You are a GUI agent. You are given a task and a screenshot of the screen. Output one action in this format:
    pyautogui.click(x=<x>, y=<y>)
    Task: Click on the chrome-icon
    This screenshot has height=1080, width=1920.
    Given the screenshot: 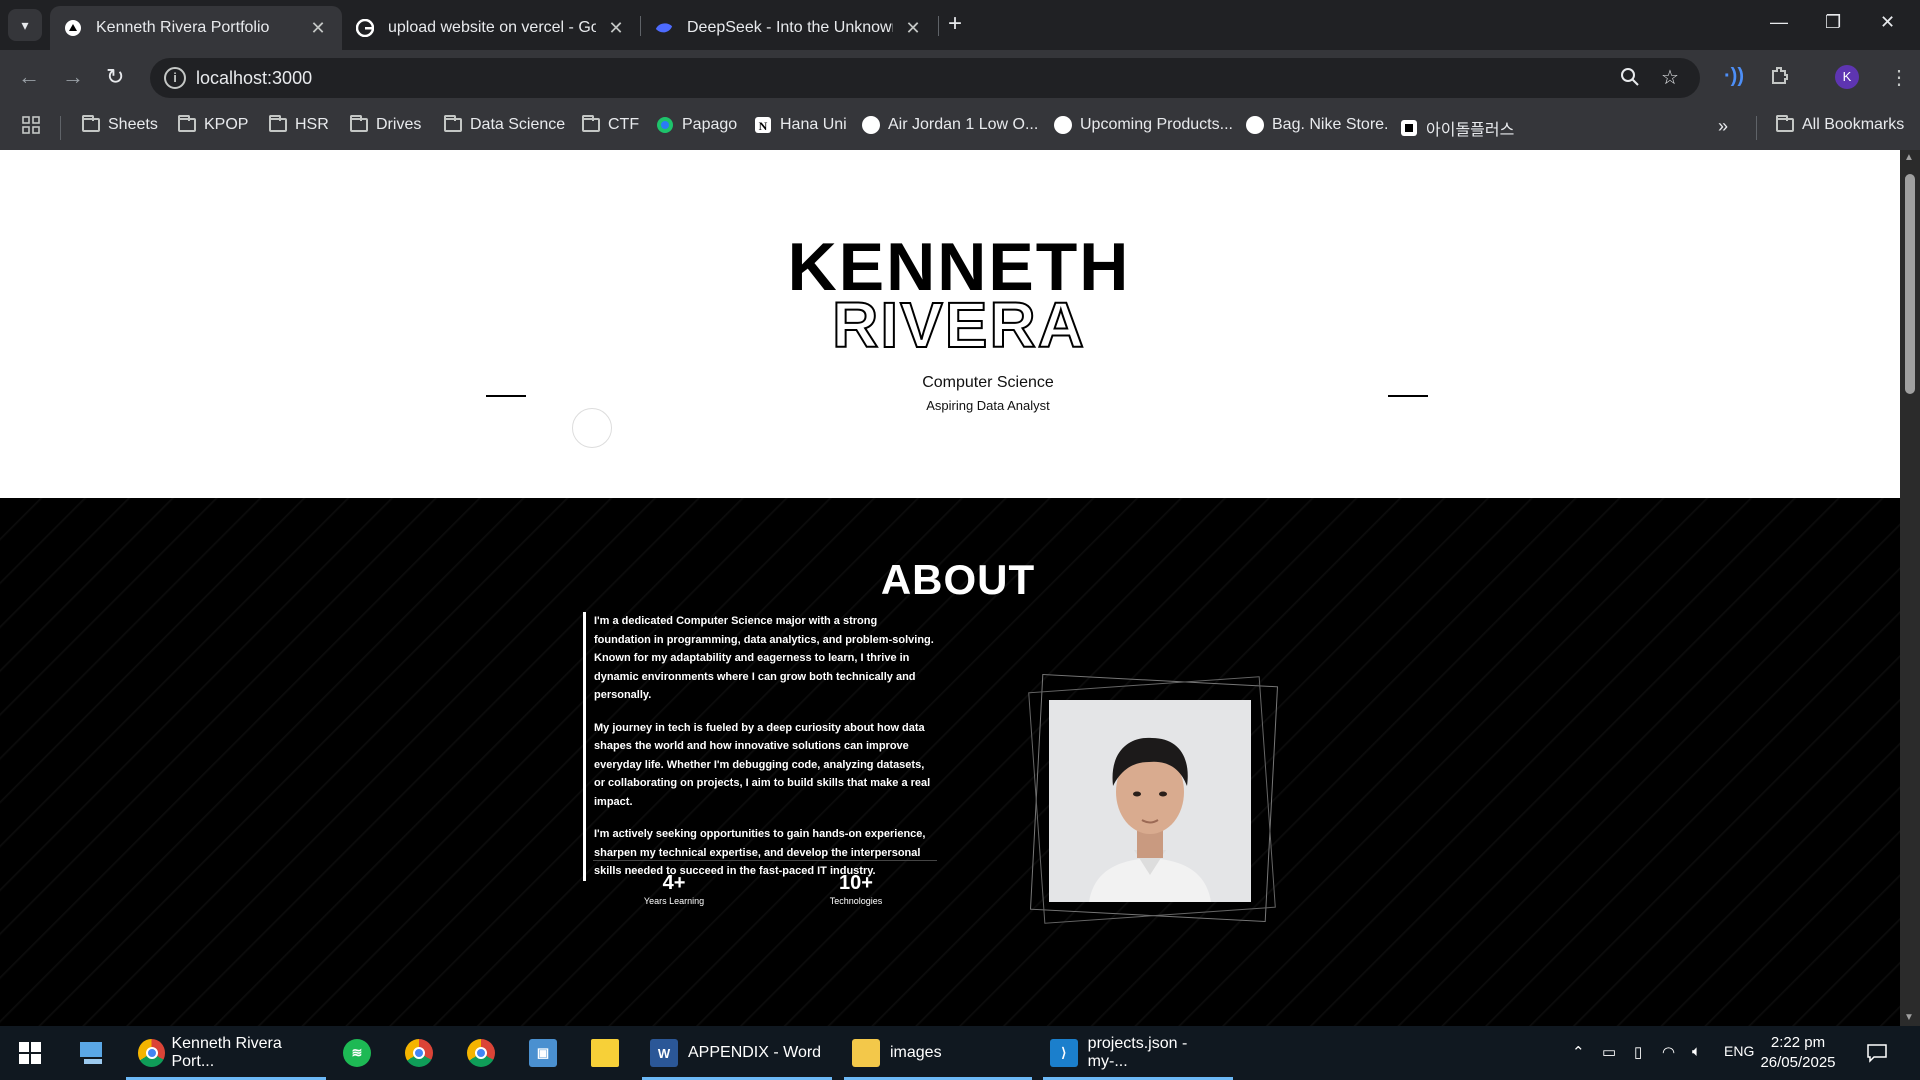 What is the action you would take?
    pyautogui.click(x=152, y=1053)
    